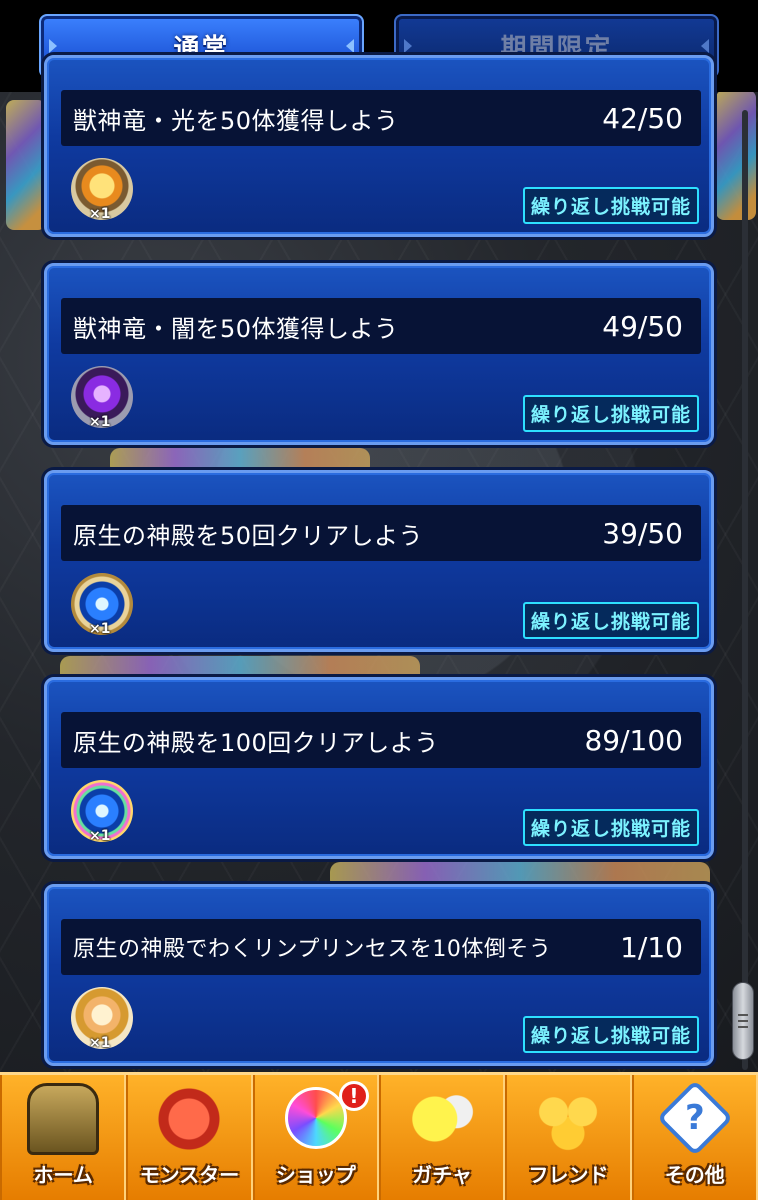 The width and height of the screenshot is (758, 1200). I want to click on gacha-egg-icon, so click(442, 1119).